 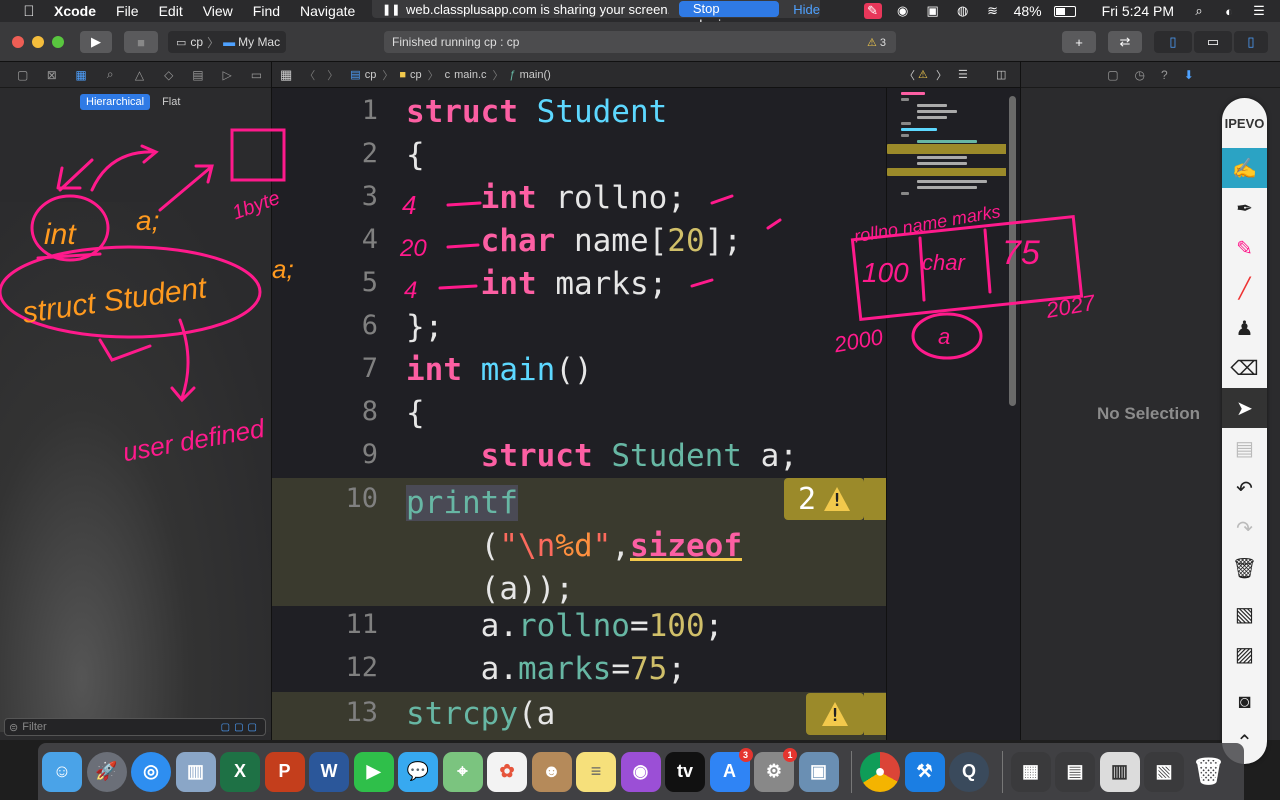 I want to click on launchpad-icon: 🚀, so click(x=106, y=771).